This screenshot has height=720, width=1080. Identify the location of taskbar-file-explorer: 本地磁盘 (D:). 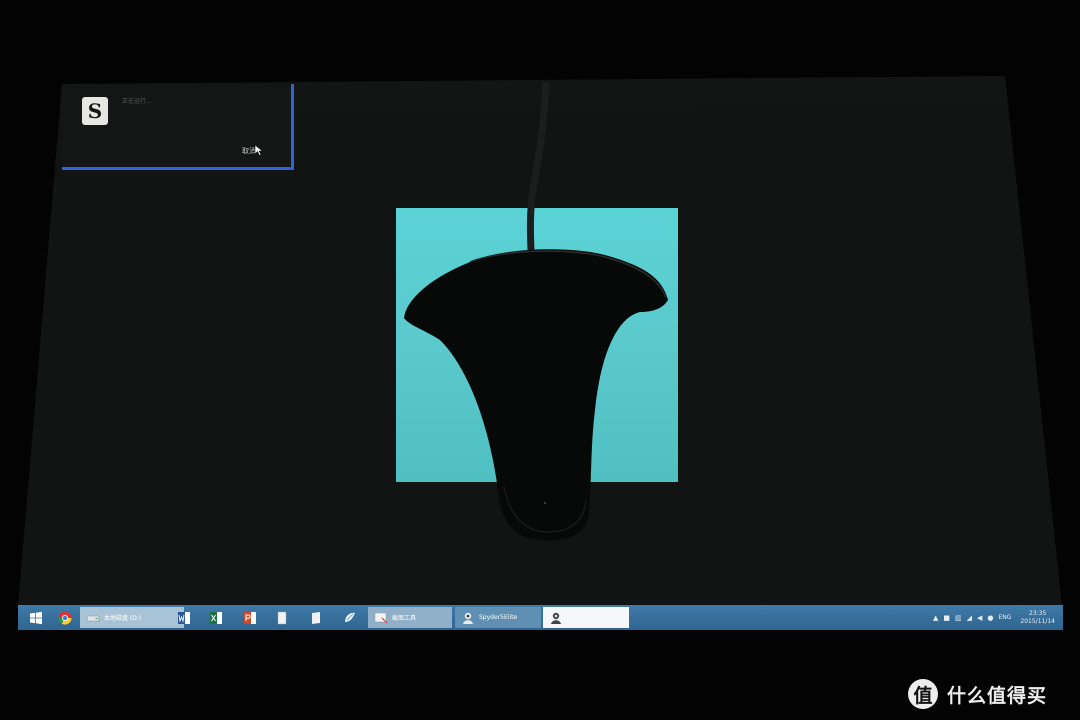
(132, 617).